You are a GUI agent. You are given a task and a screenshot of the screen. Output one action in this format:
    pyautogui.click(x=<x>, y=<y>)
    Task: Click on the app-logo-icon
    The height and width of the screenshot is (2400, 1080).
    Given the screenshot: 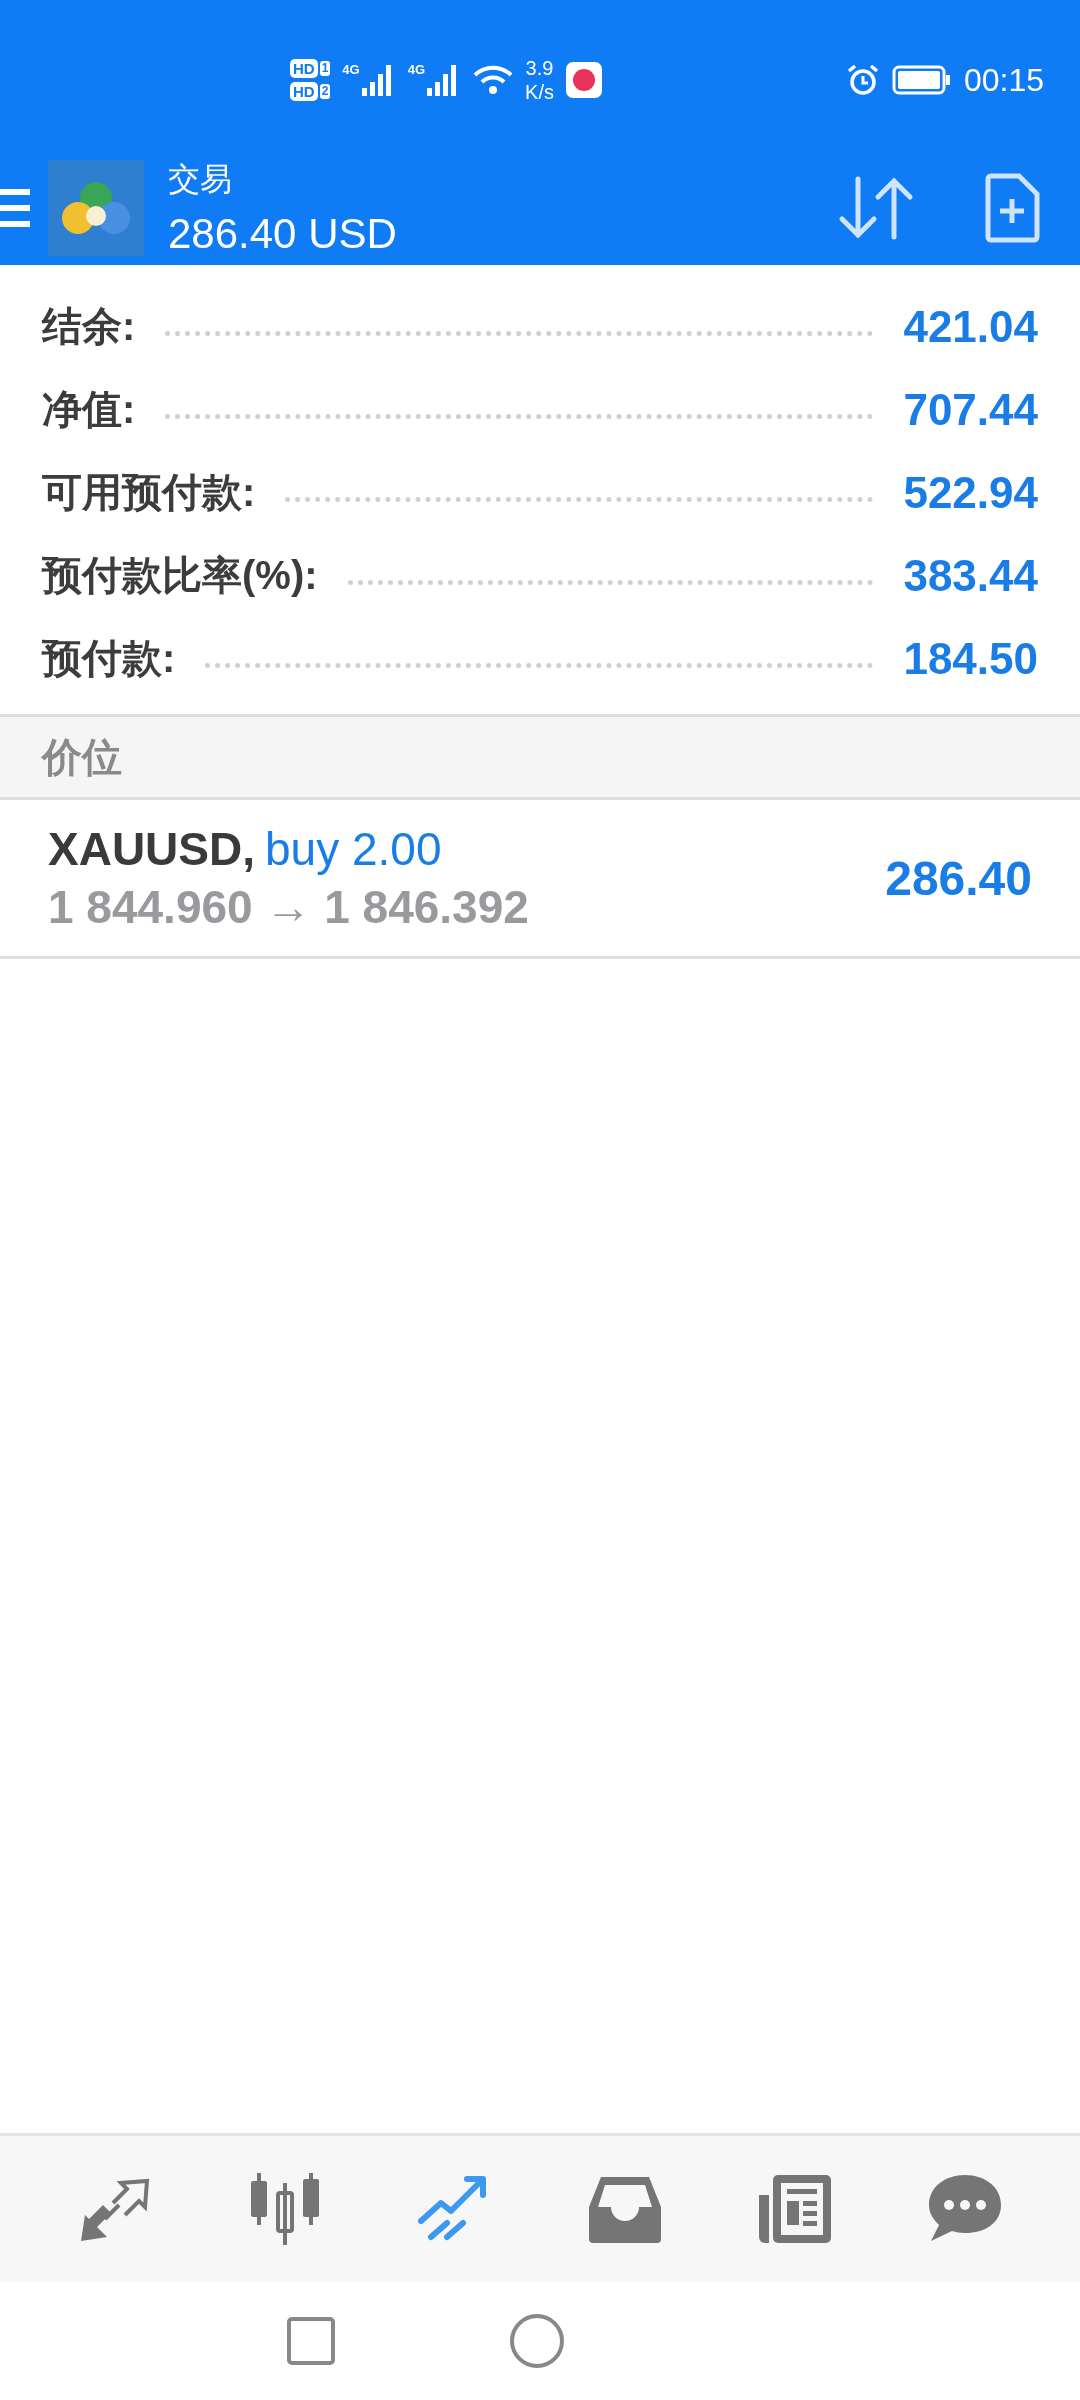 What is the action you would take?
    pyautogui.click(x=96, y=207)
    